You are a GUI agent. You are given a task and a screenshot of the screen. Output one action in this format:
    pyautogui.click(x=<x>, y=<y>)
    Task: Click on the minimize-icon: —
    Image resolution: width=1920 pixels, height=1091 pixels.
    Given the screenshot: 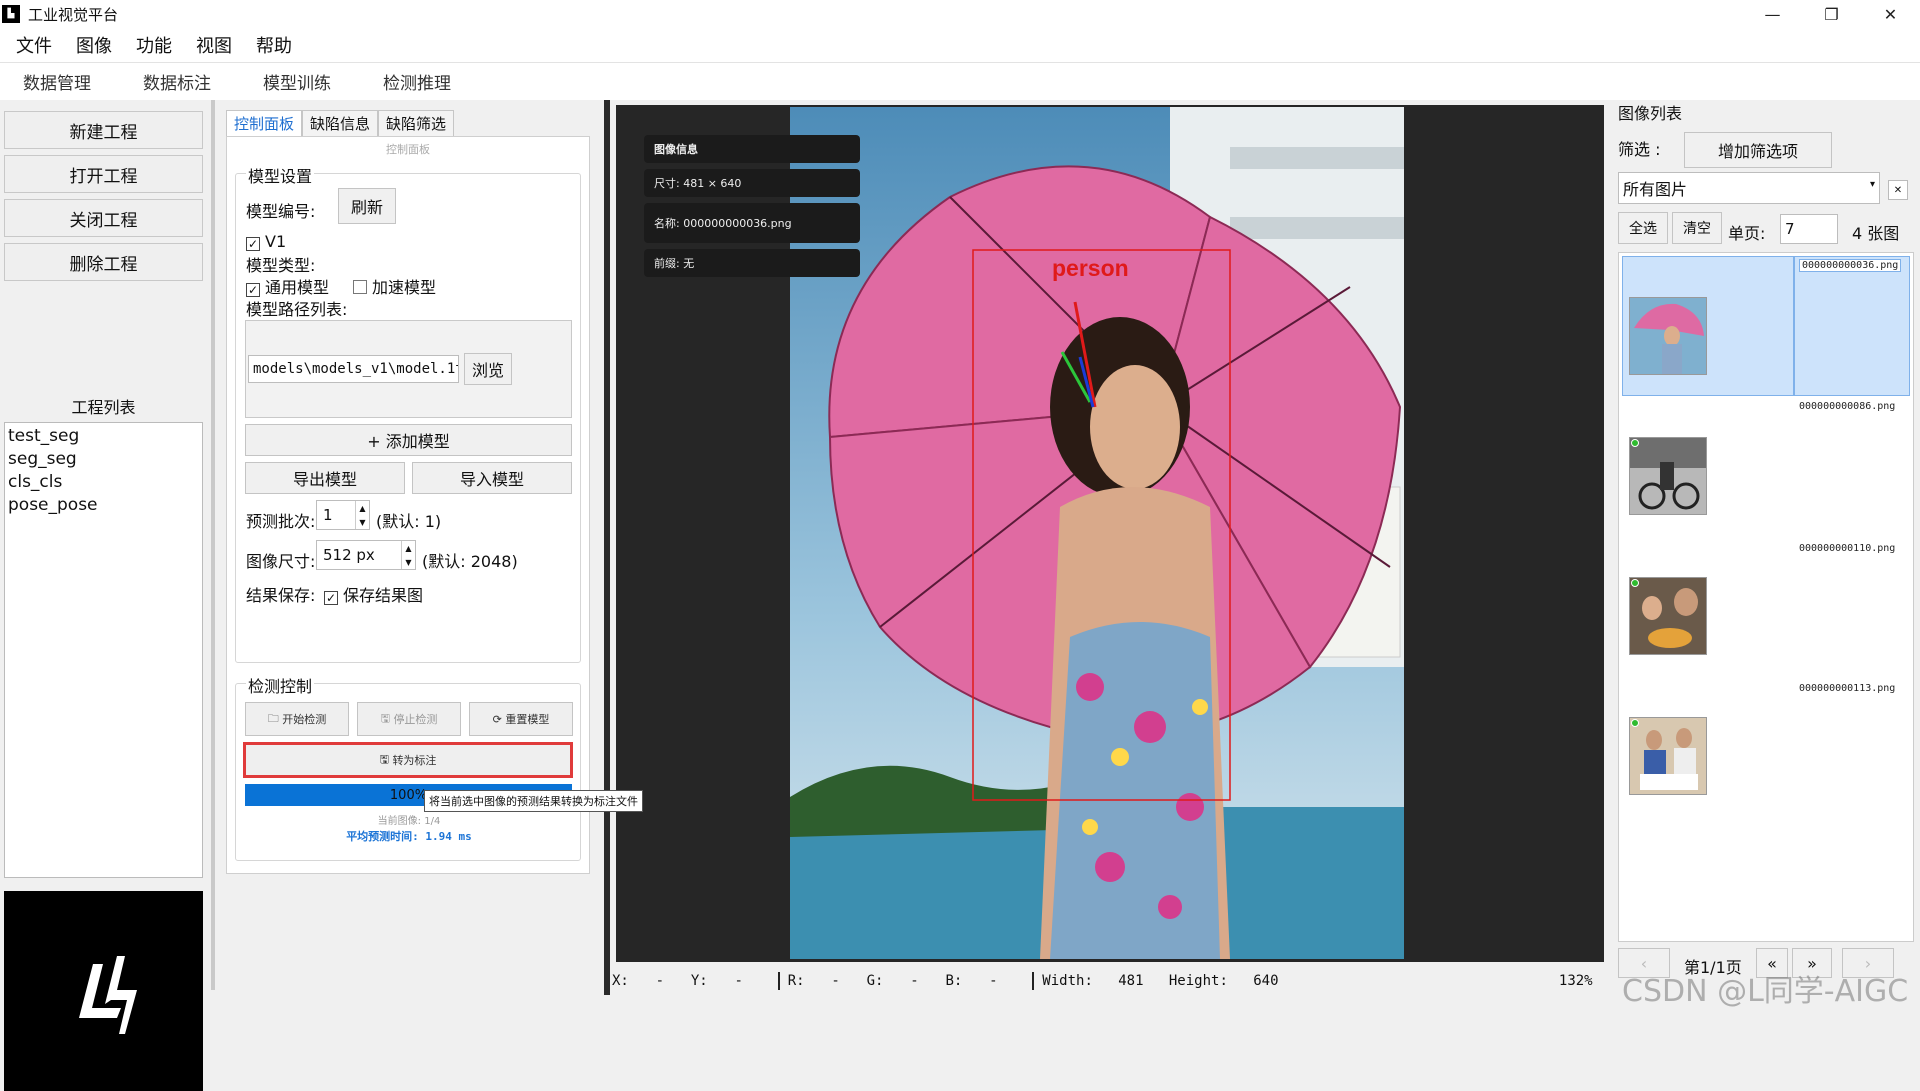 What is the action you would take?
    pyautogui.click(x=1772, y=14)
    